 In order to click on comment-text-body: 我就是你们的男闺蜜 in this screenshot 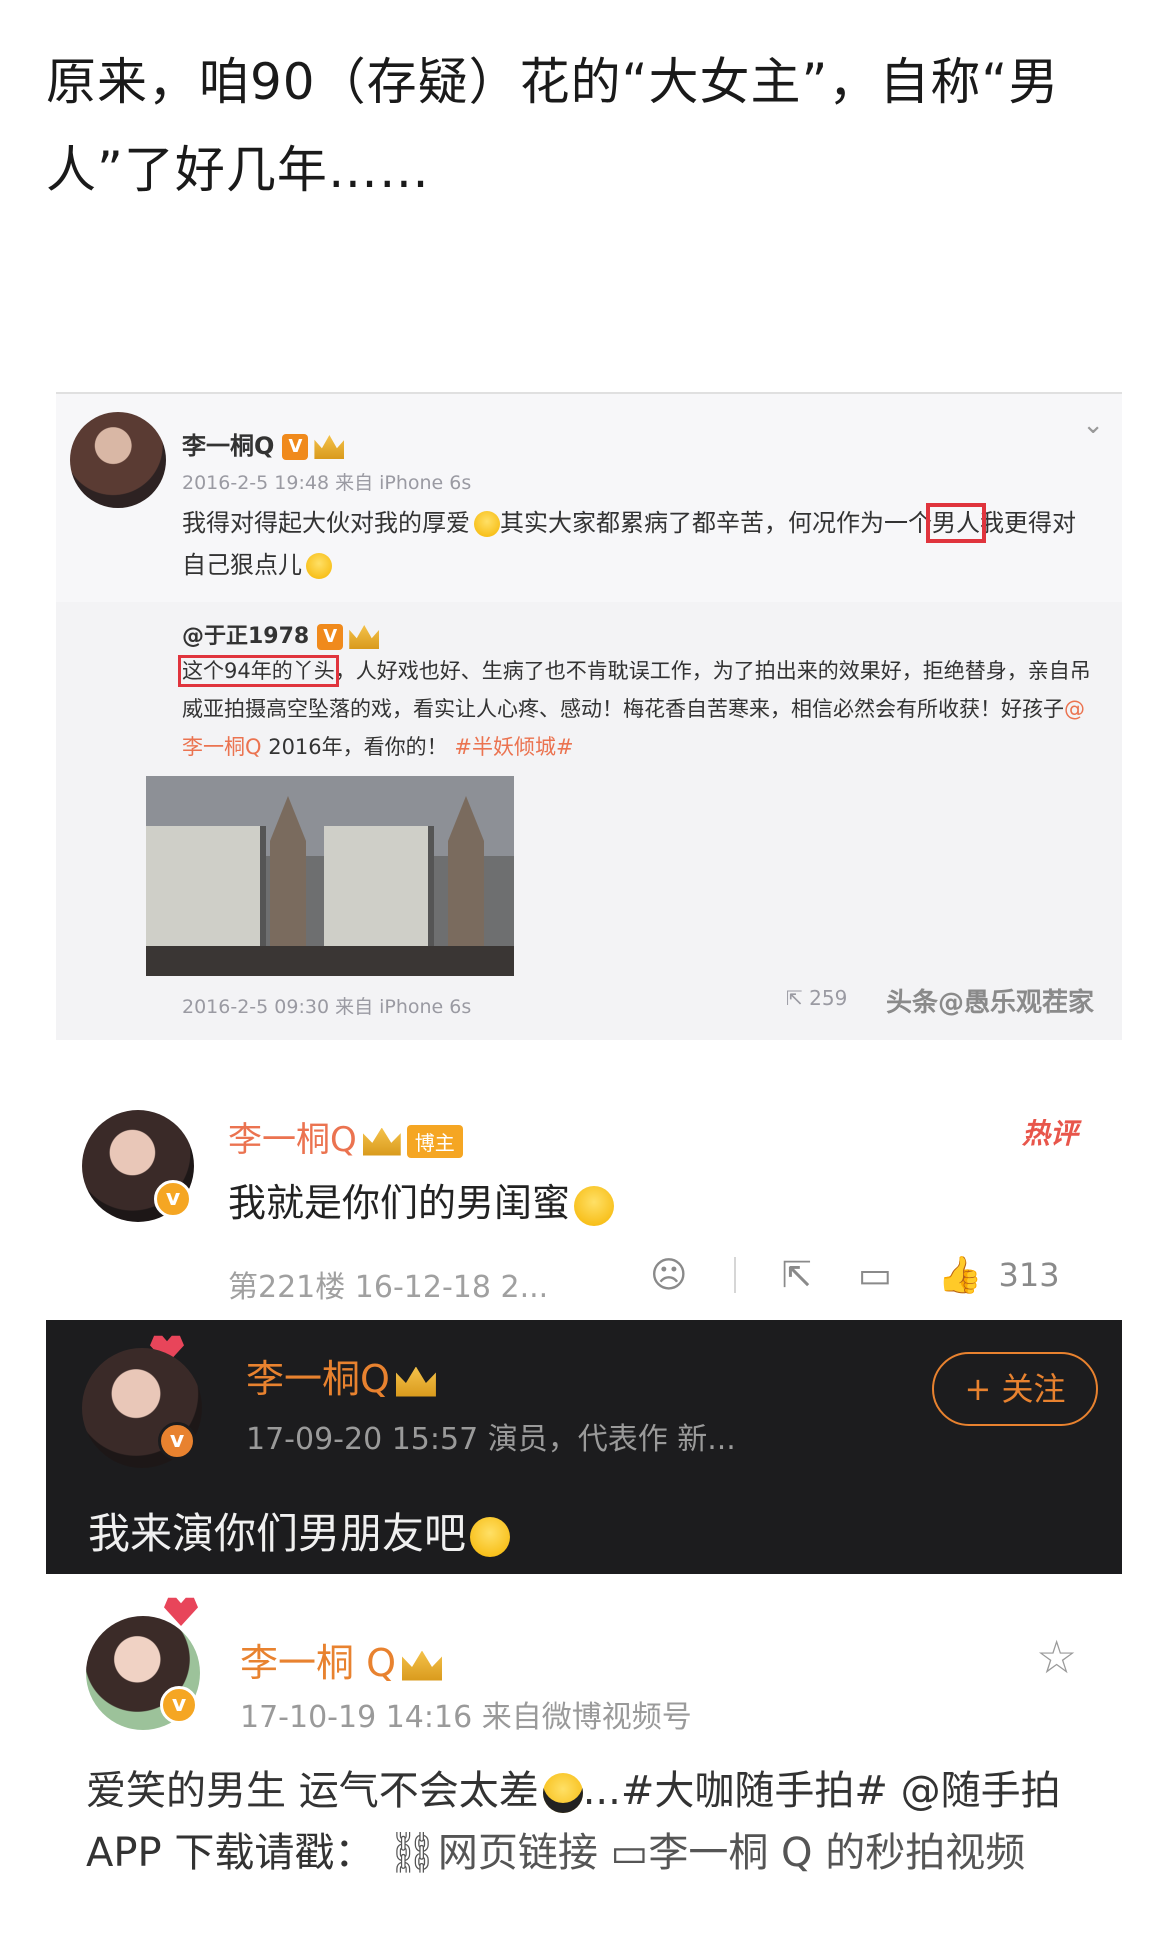, I will do `click(399, 1203)`.